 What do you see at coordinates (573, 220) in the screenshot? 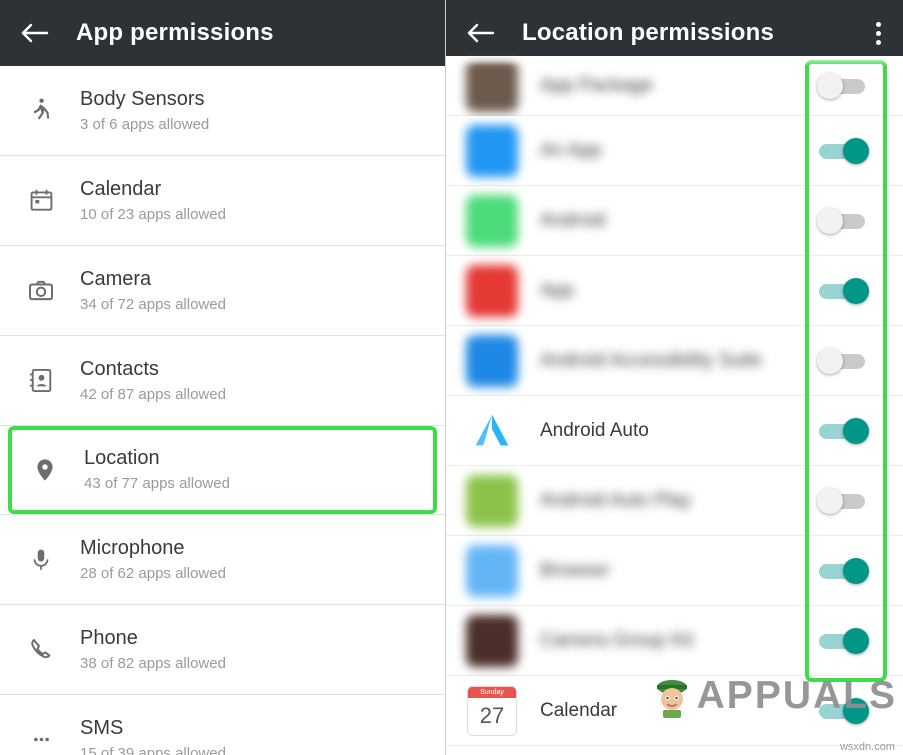
I see `app-name: Android` at bounding box center [573, 220].